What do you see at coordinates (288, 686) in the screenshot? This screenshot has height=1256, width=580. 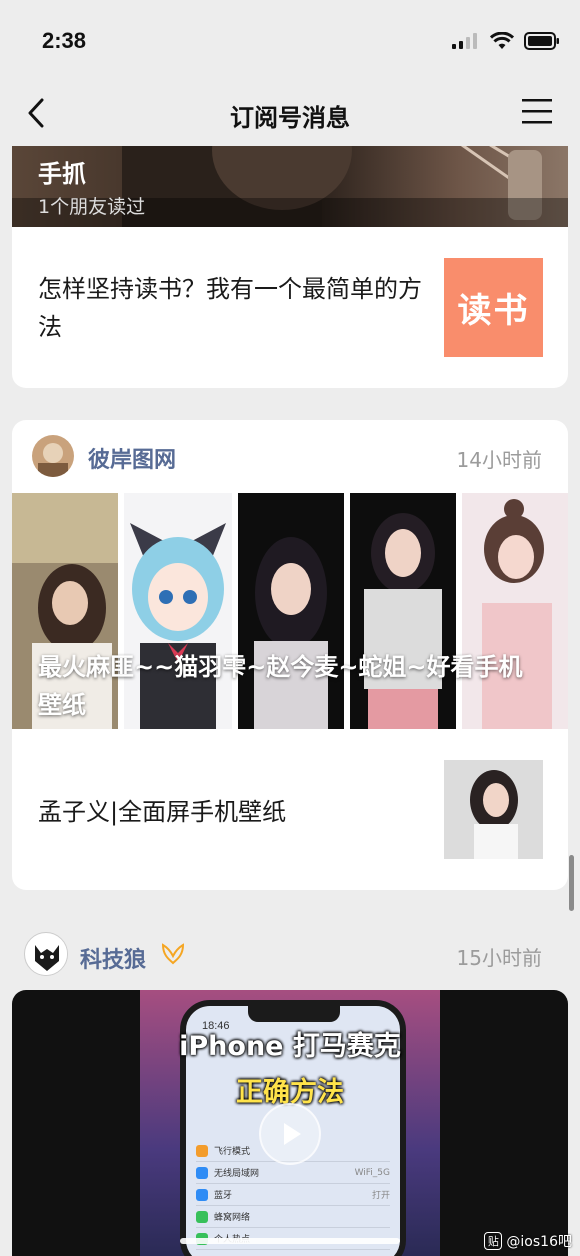 I see `photo-caption: 最火麻匪~~猫羽雫~赵今麦~蛇姐~好看手机壁纸` at bounding box center [288, 686].